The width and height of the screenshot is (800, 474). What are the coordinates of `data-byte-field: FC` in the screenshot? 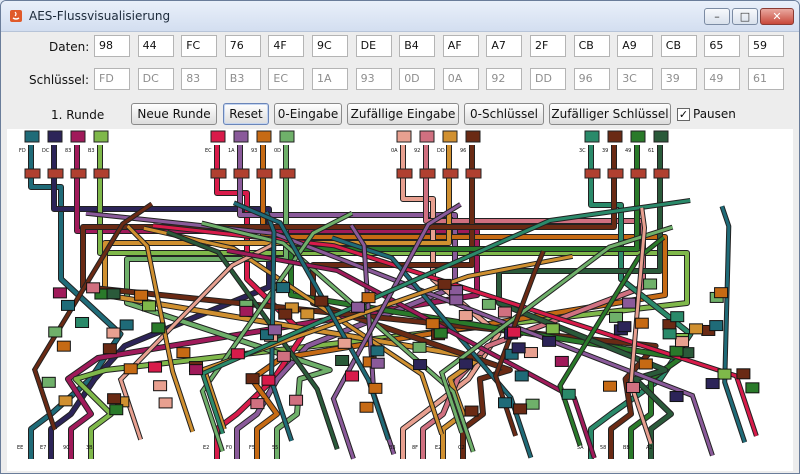 It's located at (199, 46).